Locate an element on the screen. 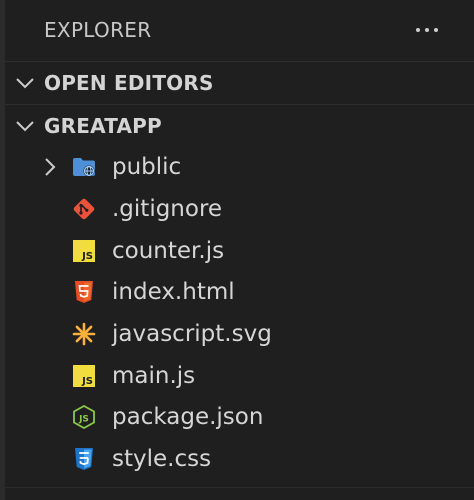  section-project-label: GREATAPP is located at coordinates (103, 126).